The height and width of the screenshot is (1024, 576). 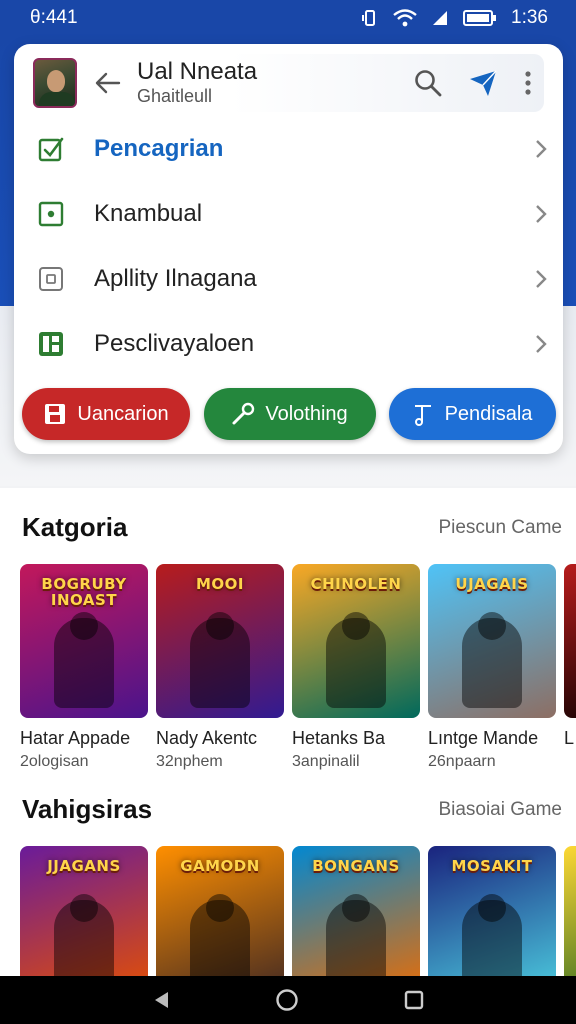 What do you see at coordinates (219, 584) in the screenshot?
I see `game-logo-text: MOOI` at bounding box center [219, 584].